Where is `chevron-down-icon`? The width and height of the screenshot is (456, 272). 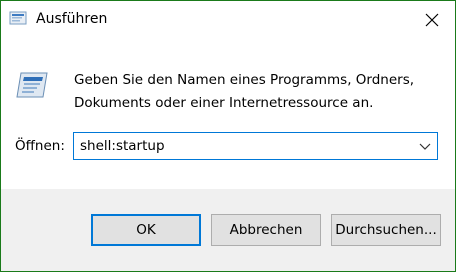
chevron-down-icon is located at coordinates (425, 146).